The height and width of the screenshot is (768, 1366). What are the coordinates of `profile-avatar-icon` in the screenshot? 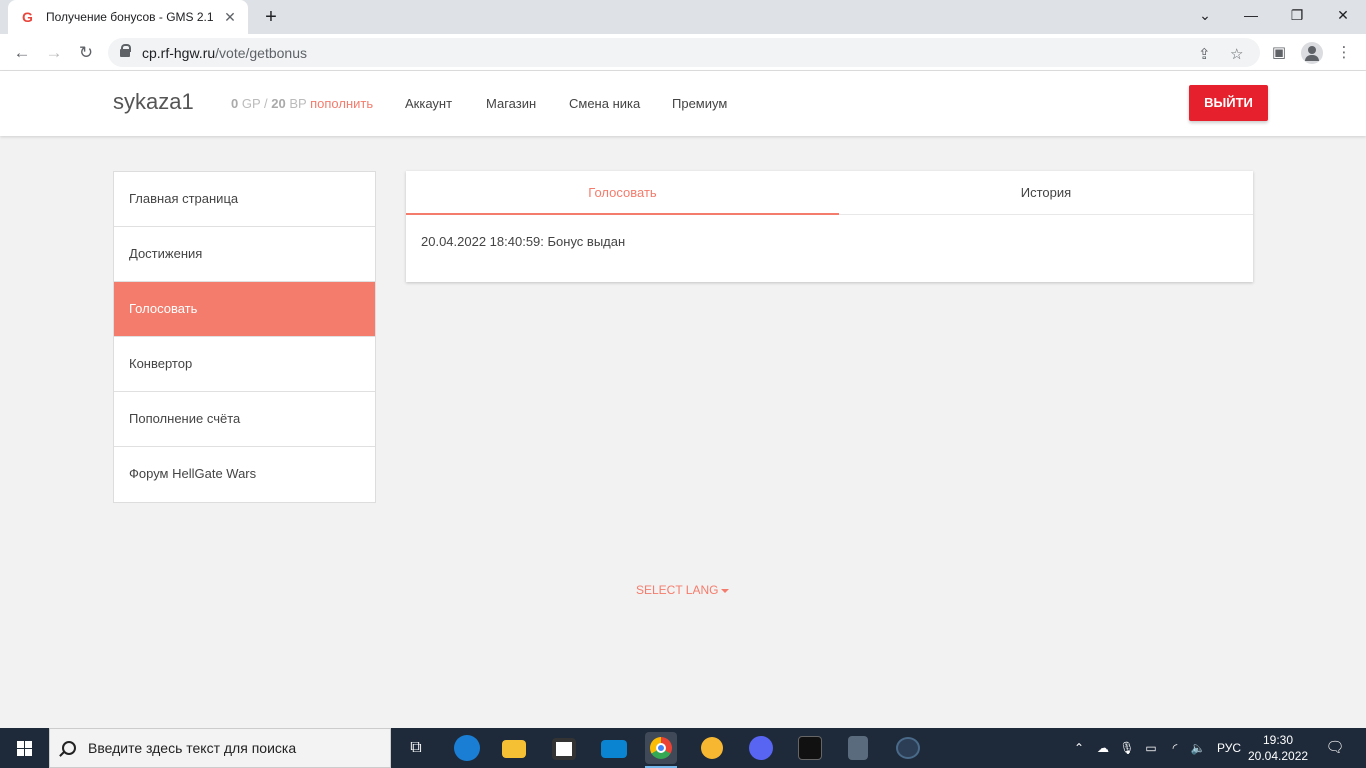 It's located at (1312, 53).